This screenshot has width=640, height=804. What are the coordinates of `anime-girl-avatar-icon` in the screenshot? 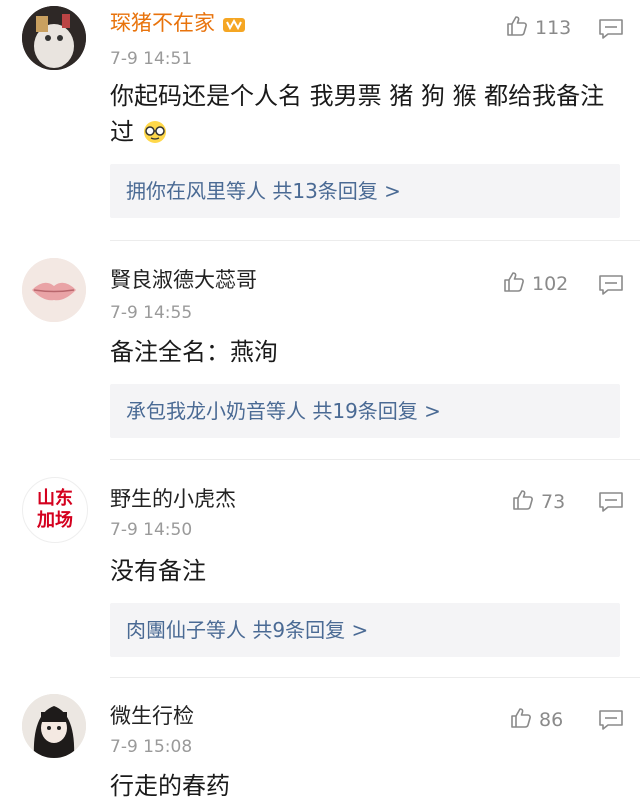 It's located at (54, 726).